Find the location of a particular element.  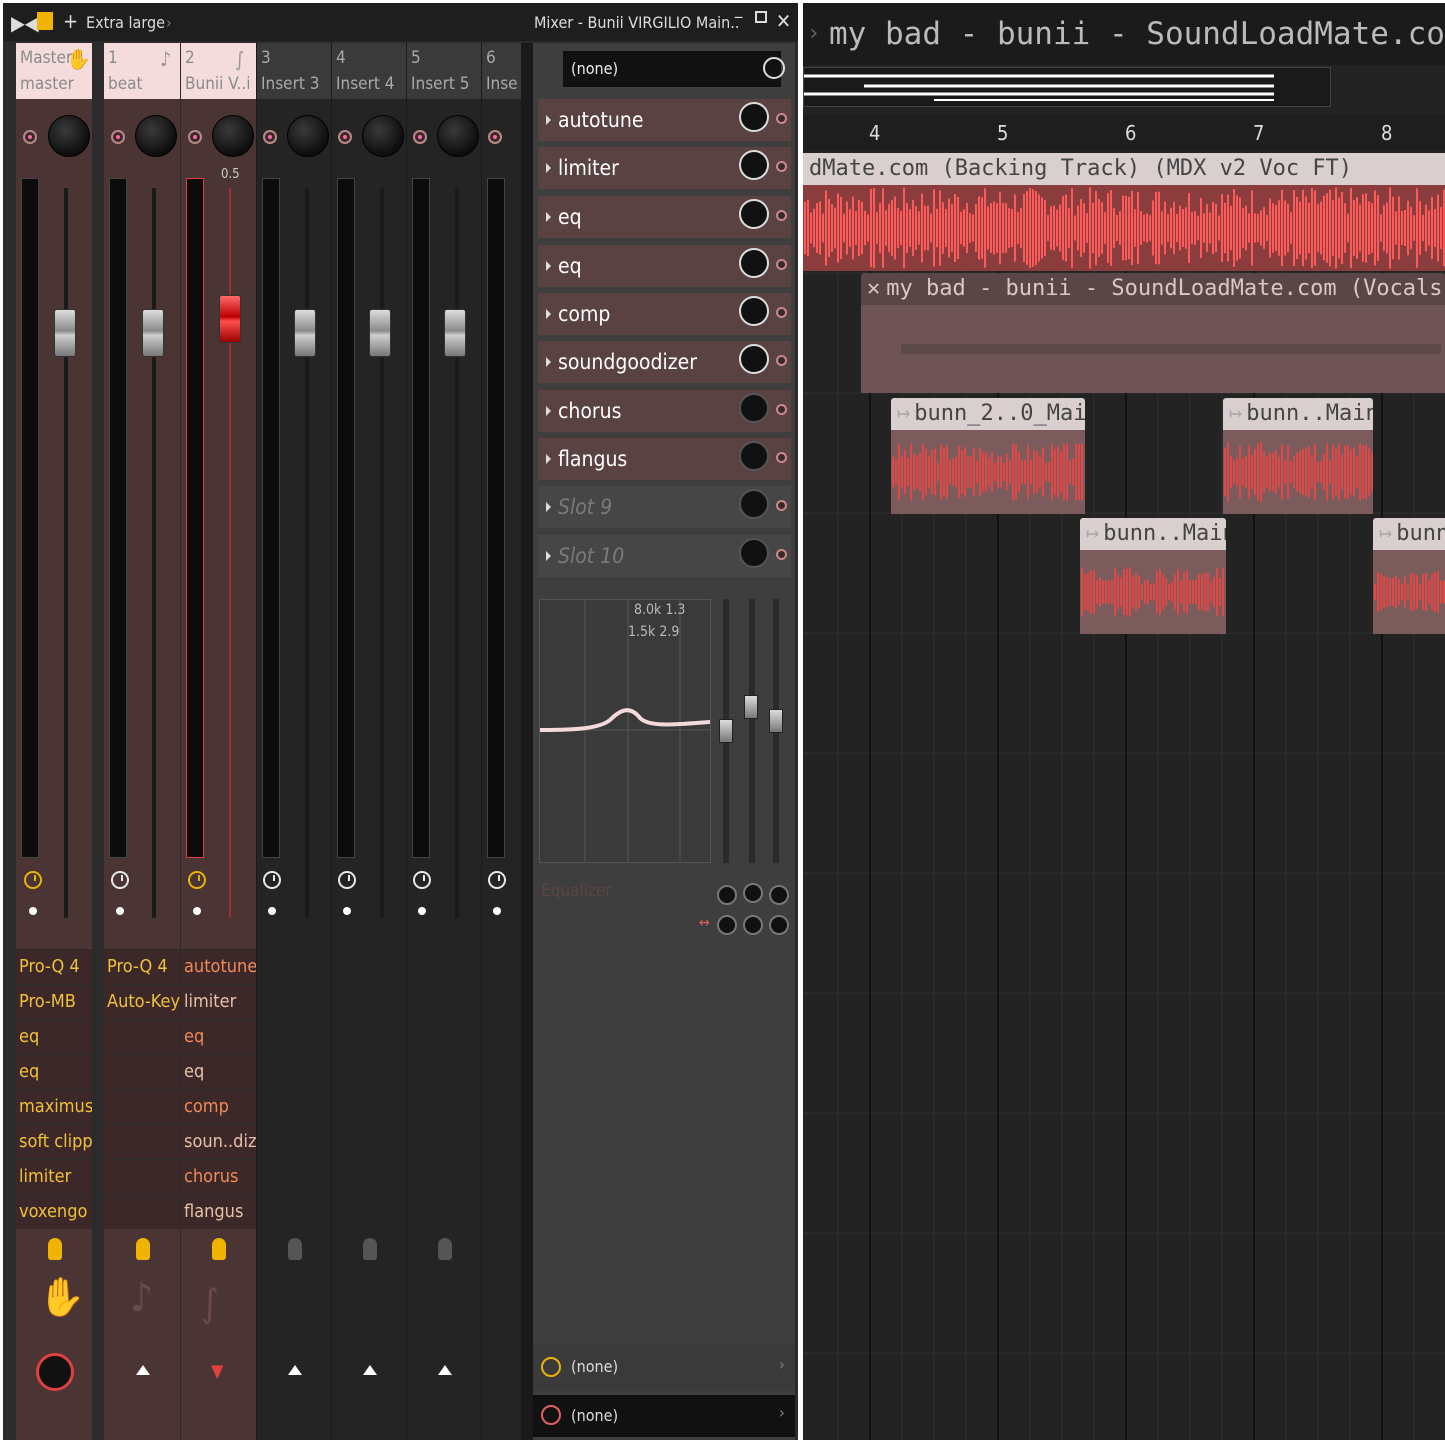

clip-pattern-1: ↦ bunn_2..0_Main is located at coordinates (988, 414).